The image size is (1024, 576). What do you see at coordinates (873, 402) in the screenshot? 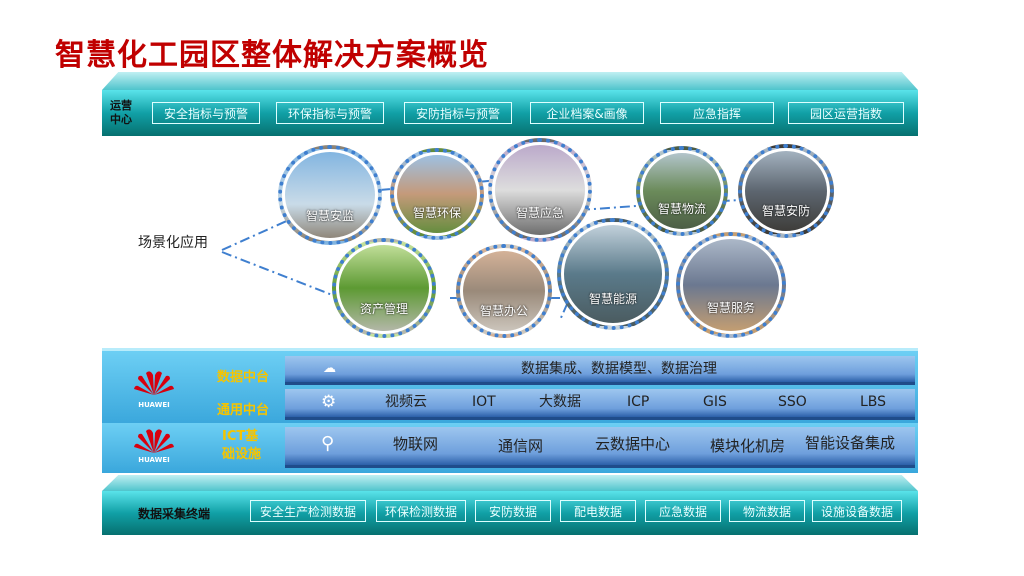
I see `general-item: LBS` at bounding box center [873, 402].